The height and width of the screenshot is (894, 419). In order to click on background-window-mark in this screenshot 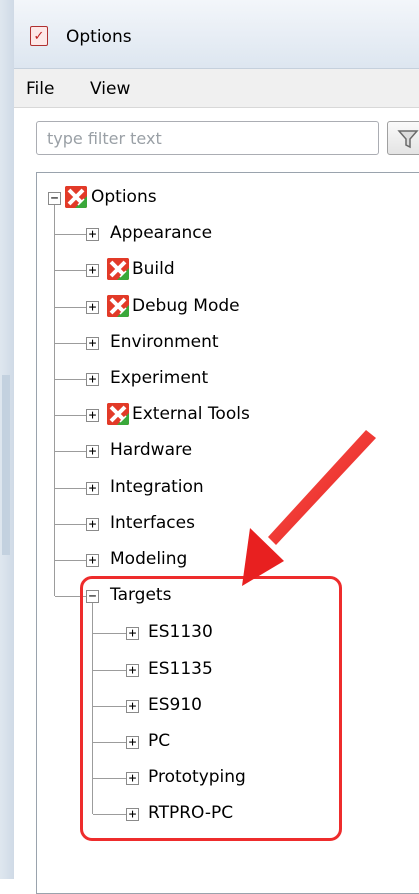, I will do `click(6, 465)`.